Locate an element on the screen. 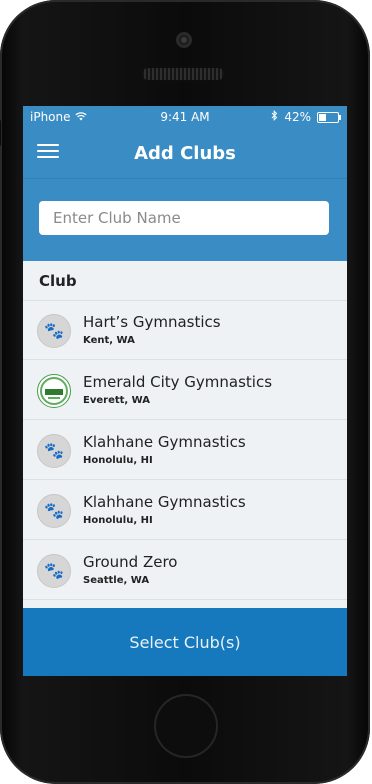 The height and width of the screenshot is (784, 372). club-row: 🐾 Ground Zero Seattle, WA is located at coordinates (185, 570).